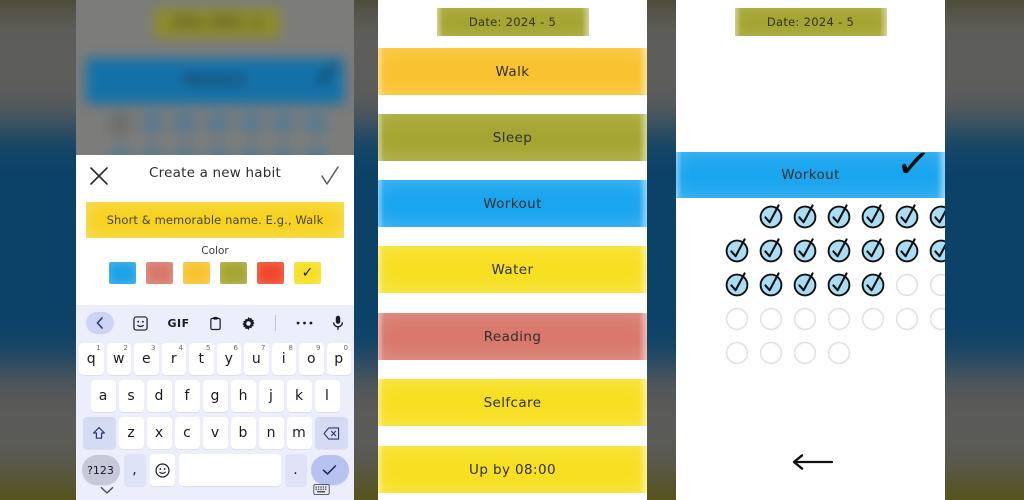 This screenshot has width=1024, height=500. Describe the element at coordinates (215, 220) in the screenshot. I see `habit-name-input: Short & memorable name. E.g., Walk` at that location.